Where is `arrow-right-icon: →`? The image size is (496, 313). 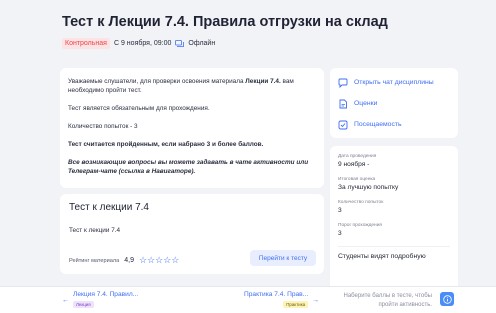
arrow-right-icon: → is located at coordinates (316, 300).